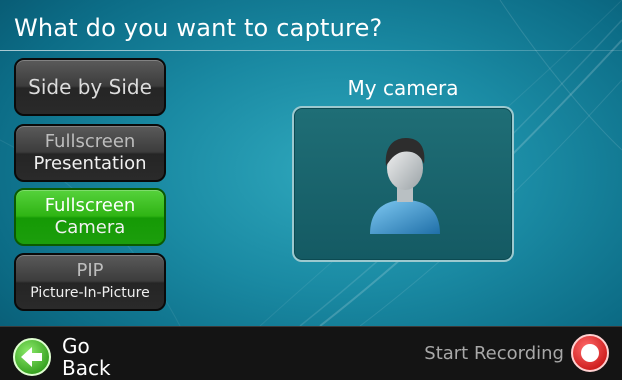 The height and width of the screenshot is (380, 622). Describe the element at coordinates (590, 353) in the screenshot. I see `record-icon` at that location.